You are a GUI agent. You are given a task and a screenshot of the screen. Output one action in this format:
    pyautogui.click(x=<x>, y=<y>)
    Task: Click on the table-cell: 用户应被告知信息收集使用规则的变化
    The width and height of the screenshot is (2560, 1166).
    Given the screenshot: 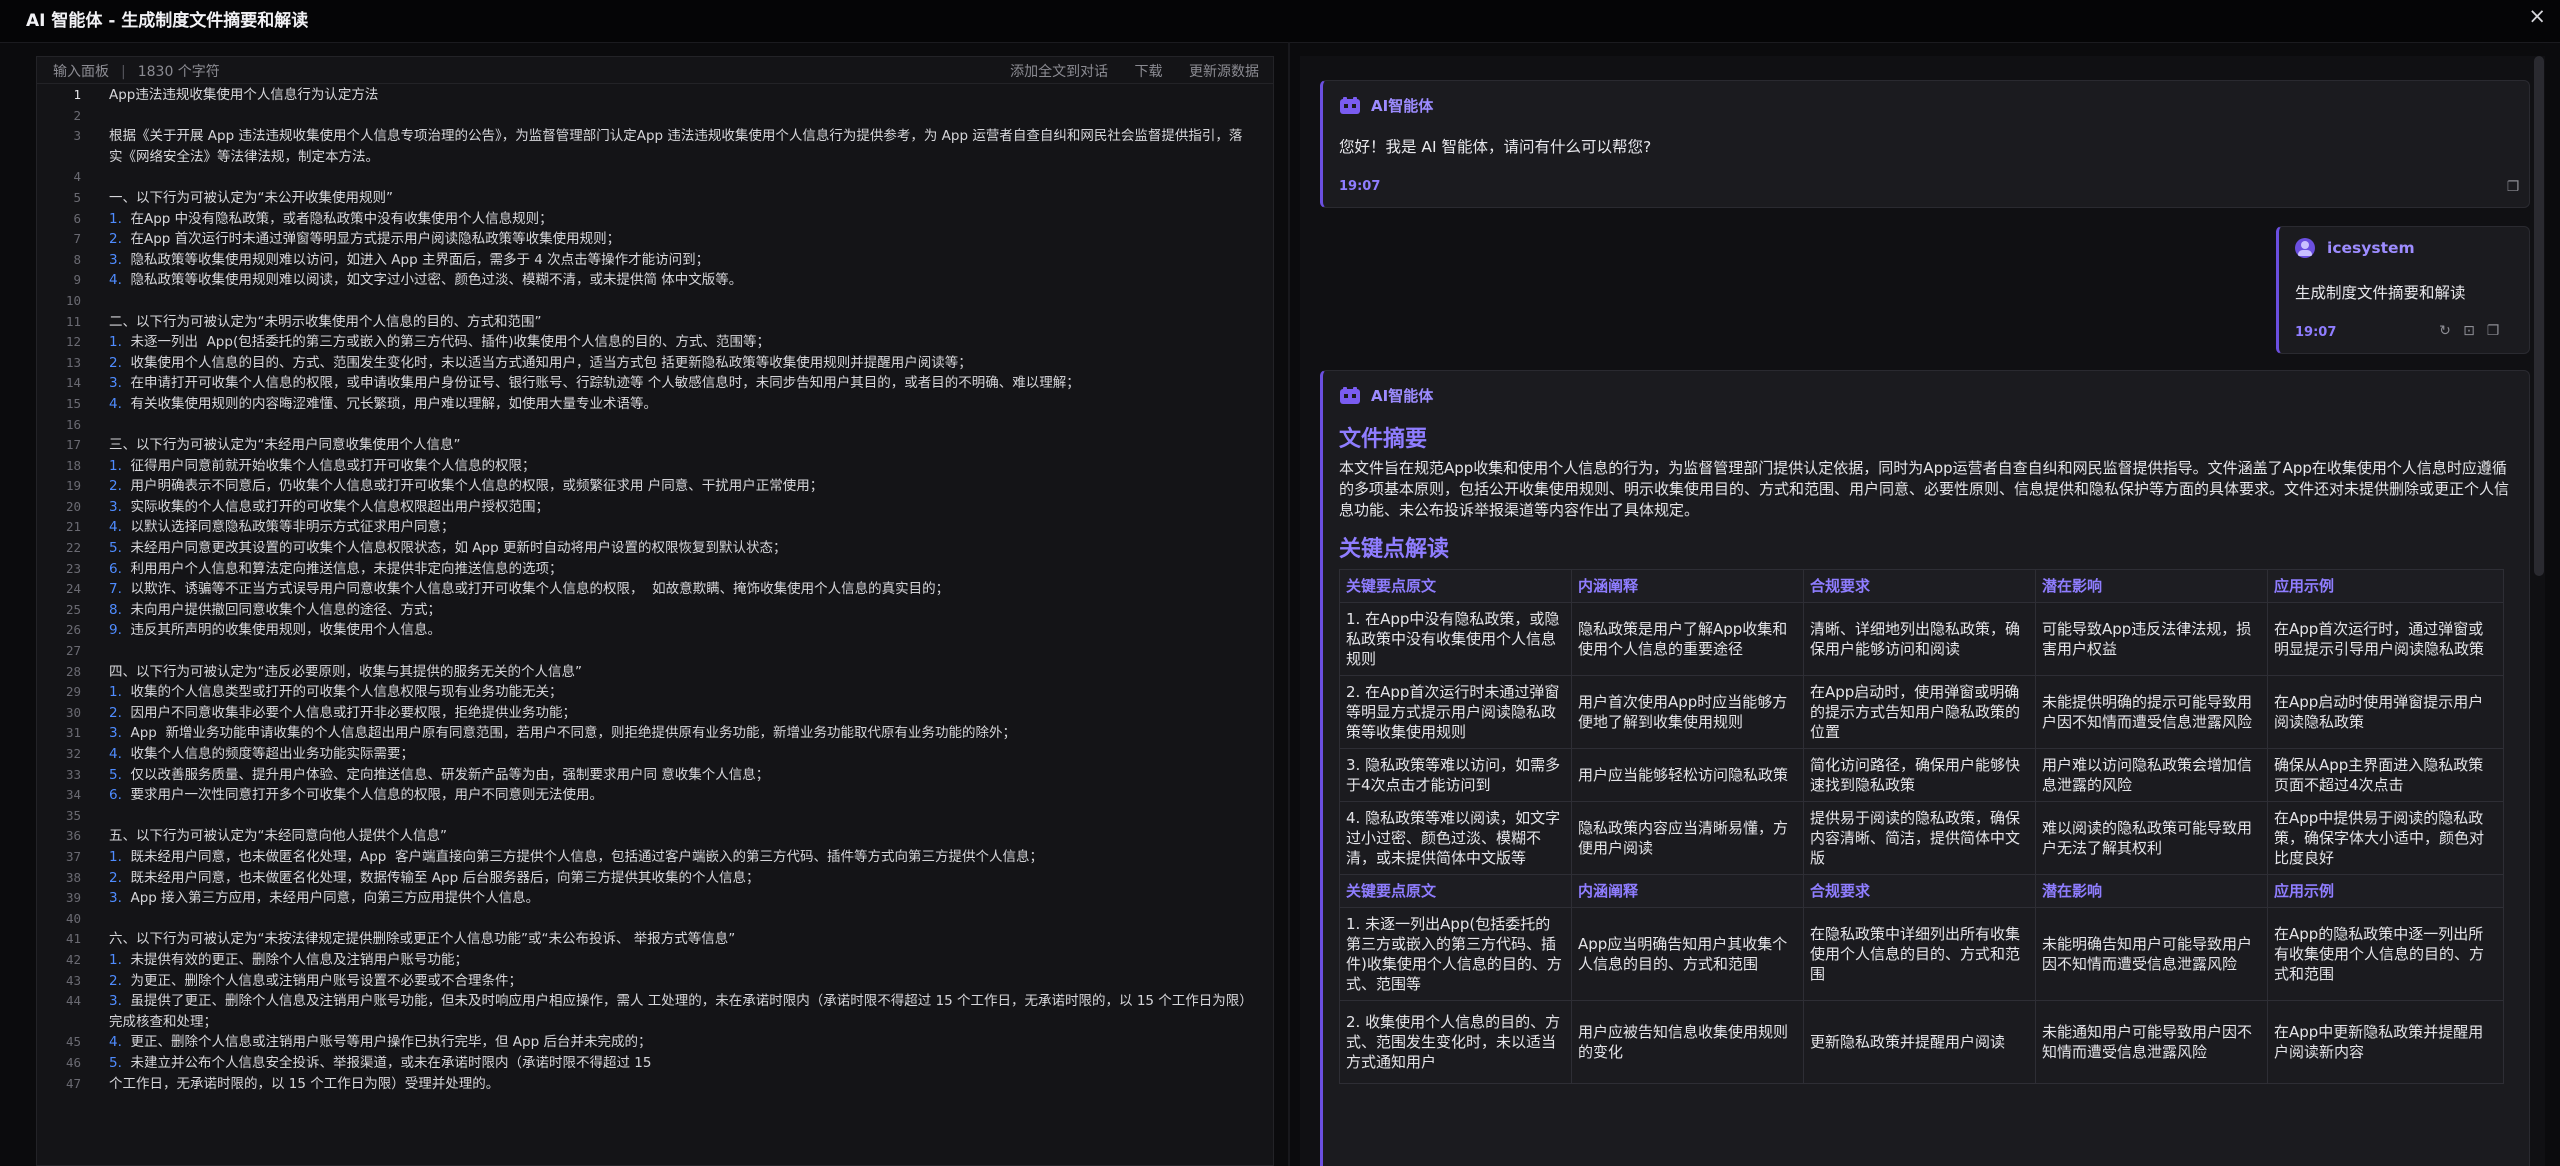 What is the action you would take?
    pyautogui.click(x=1687, y=1042)
    